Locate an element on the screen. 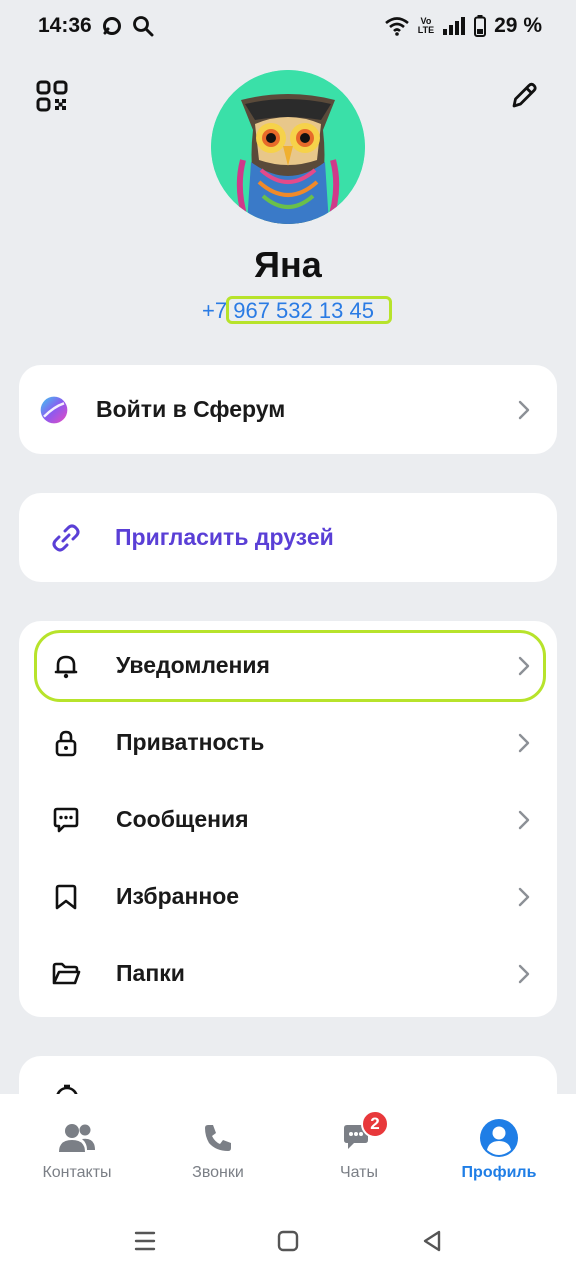  status-left: 14:36 is located at coordinates (96, 26).